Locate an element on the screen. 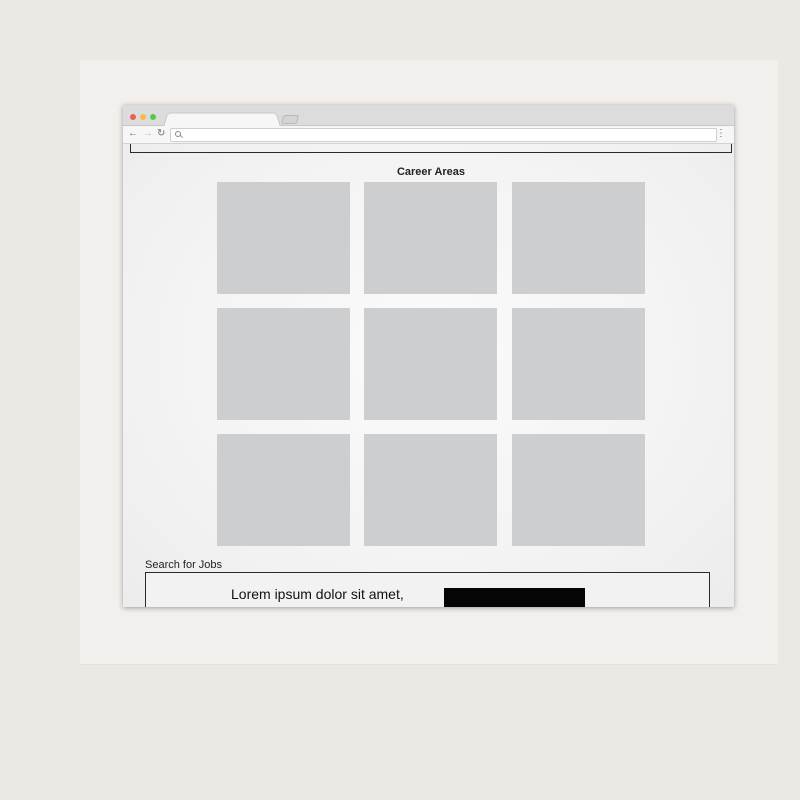 The image size is (800, 800). menu-dots-icon: ⋮ is located at coordinates (721, 134).